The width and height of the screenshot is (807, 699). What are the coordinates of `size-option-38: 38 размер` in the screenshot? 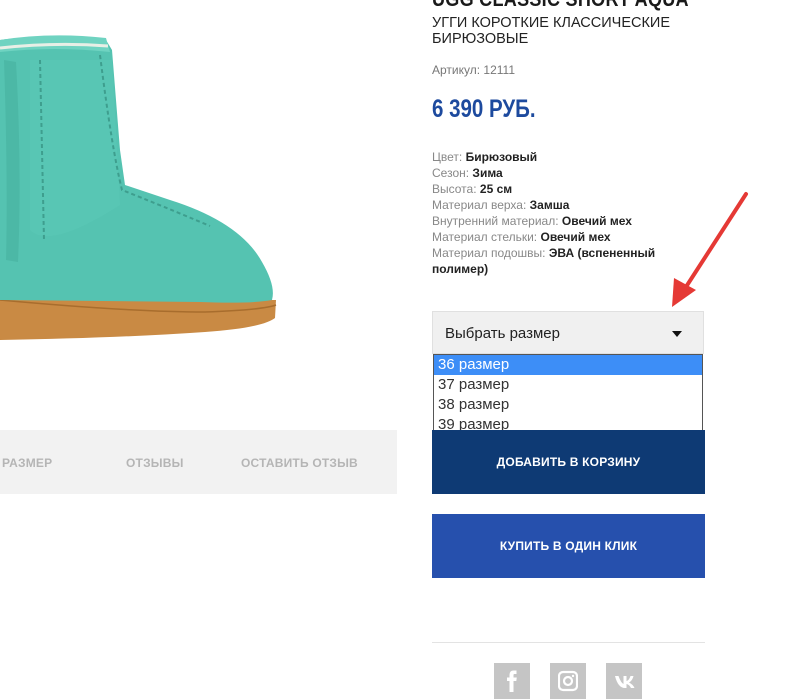 It's located at (568, 405).